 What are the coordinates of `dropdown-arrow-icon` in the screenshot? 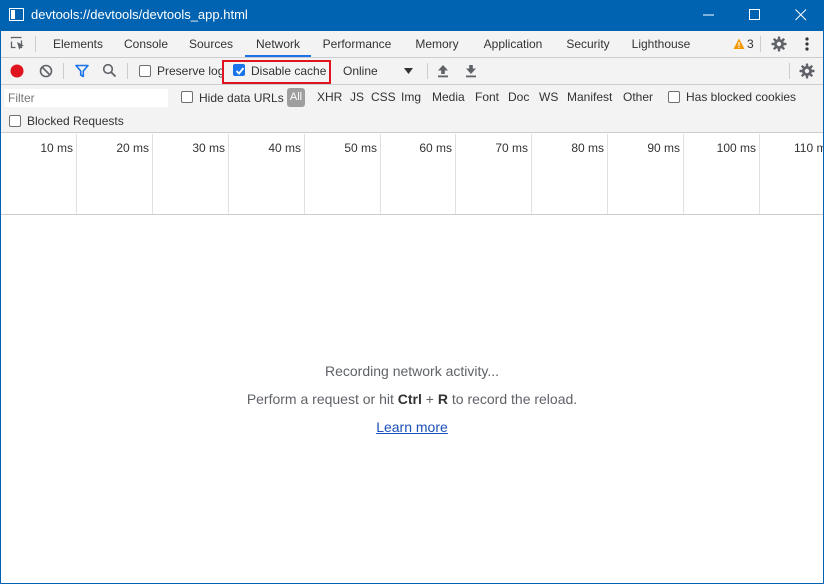 It's located at (408, 71).